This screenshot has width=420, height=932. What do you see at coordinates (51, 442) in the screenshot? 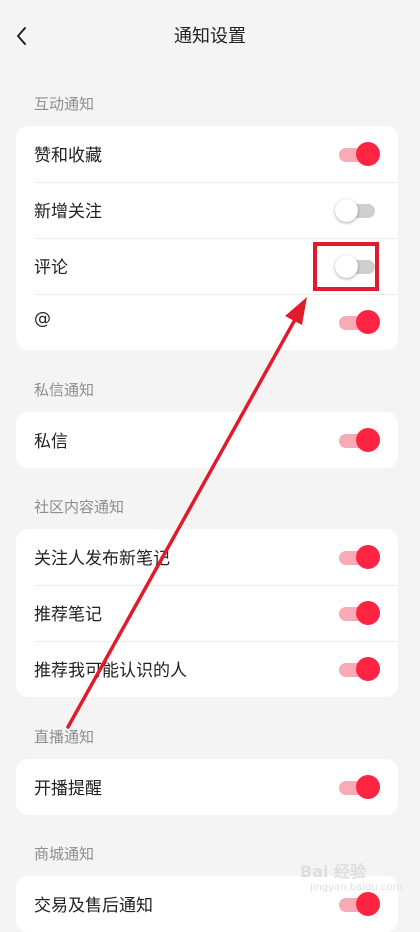
I see `row-label: 私信` at bounding box center [51, 442].